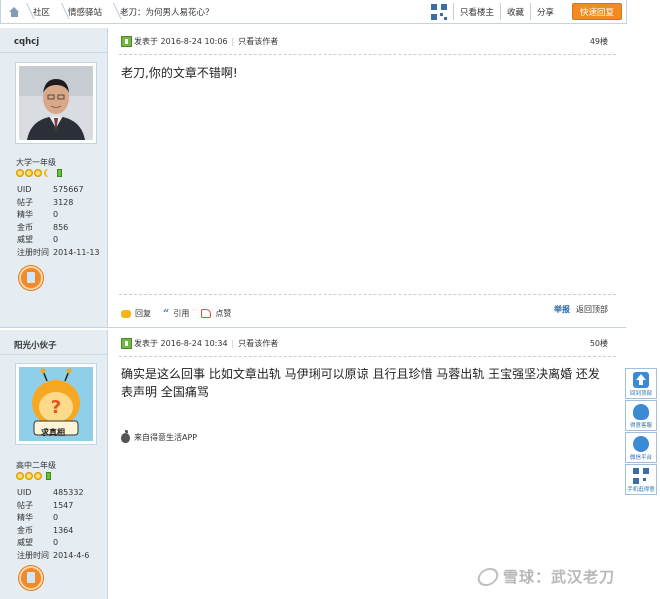  What do you see at coordinates (36, 162) in the screenshot?
I see `user-level: 大学一年级` at bounding box center [36, 162].